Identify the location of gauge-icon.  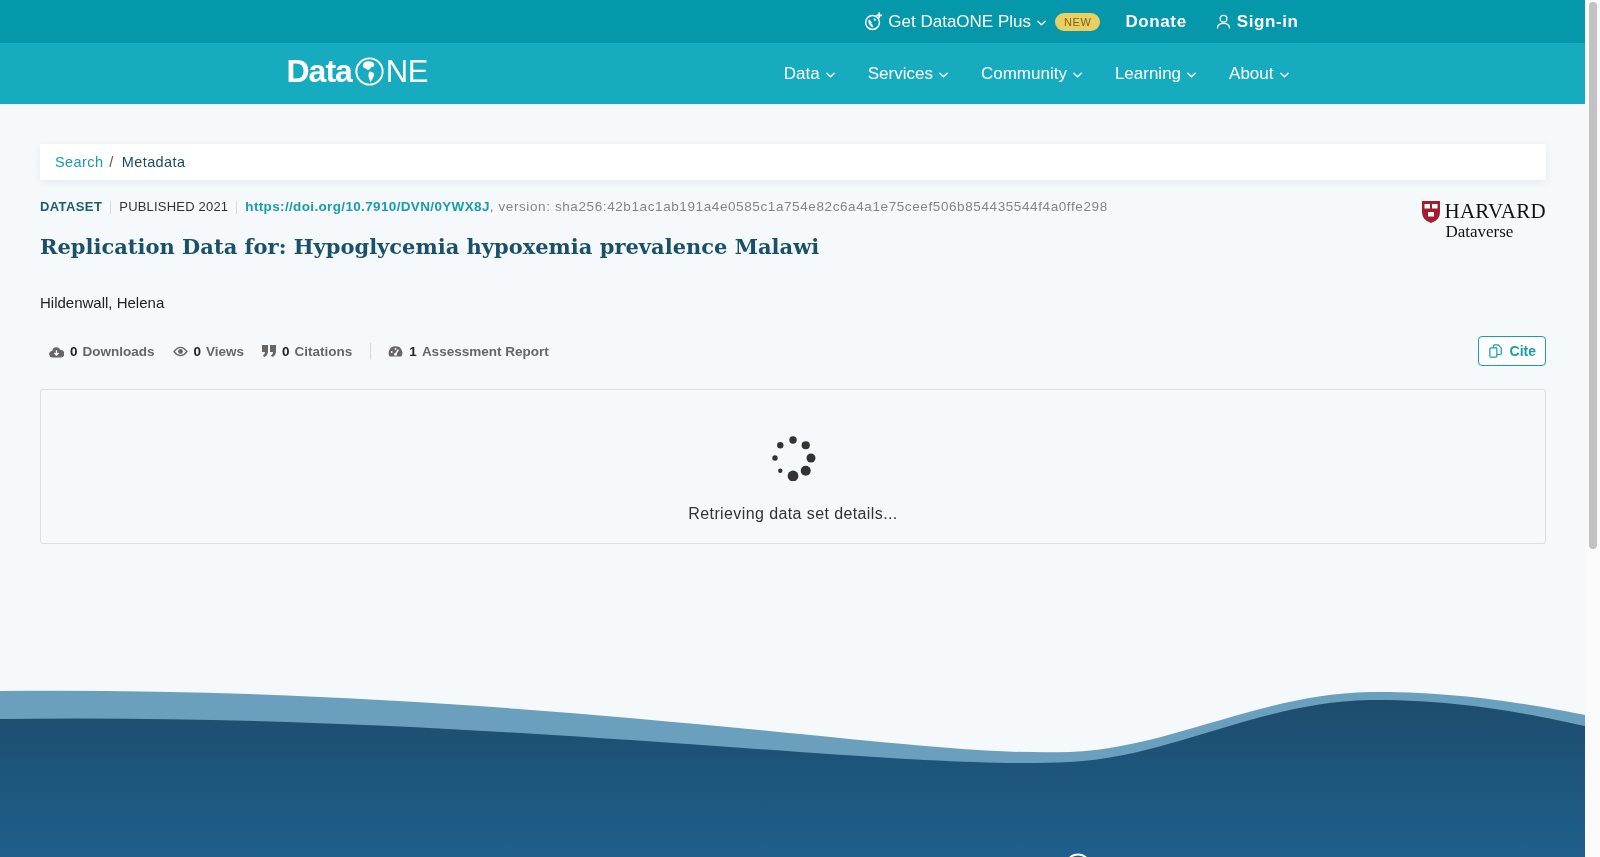
(396, 351).